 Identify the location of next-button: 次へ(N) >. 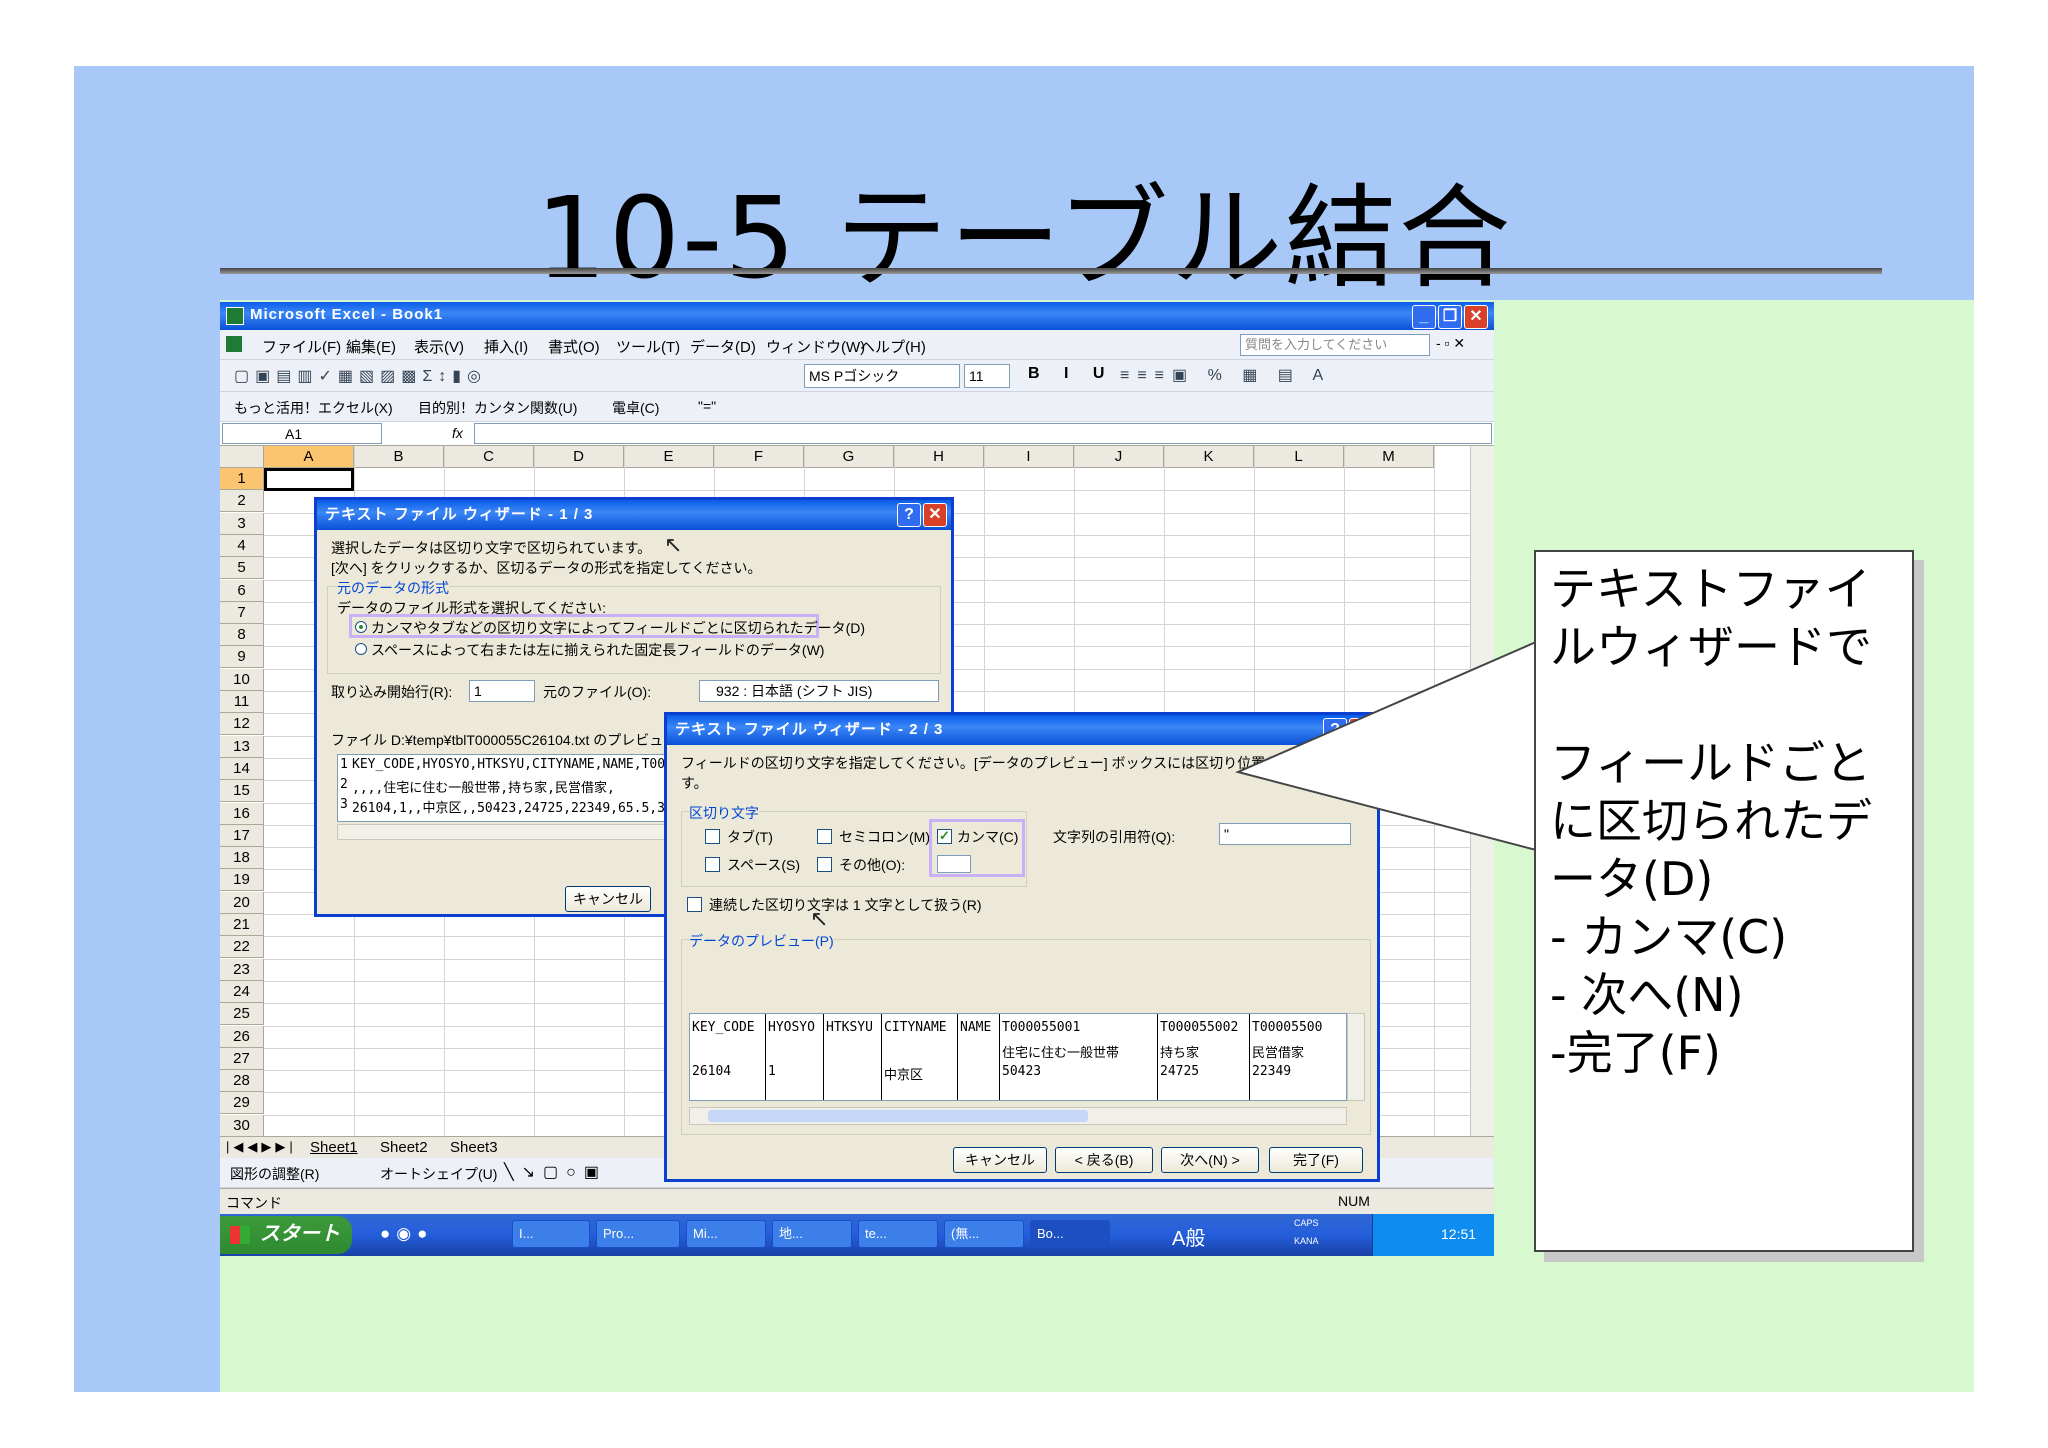
(1210, 1160).